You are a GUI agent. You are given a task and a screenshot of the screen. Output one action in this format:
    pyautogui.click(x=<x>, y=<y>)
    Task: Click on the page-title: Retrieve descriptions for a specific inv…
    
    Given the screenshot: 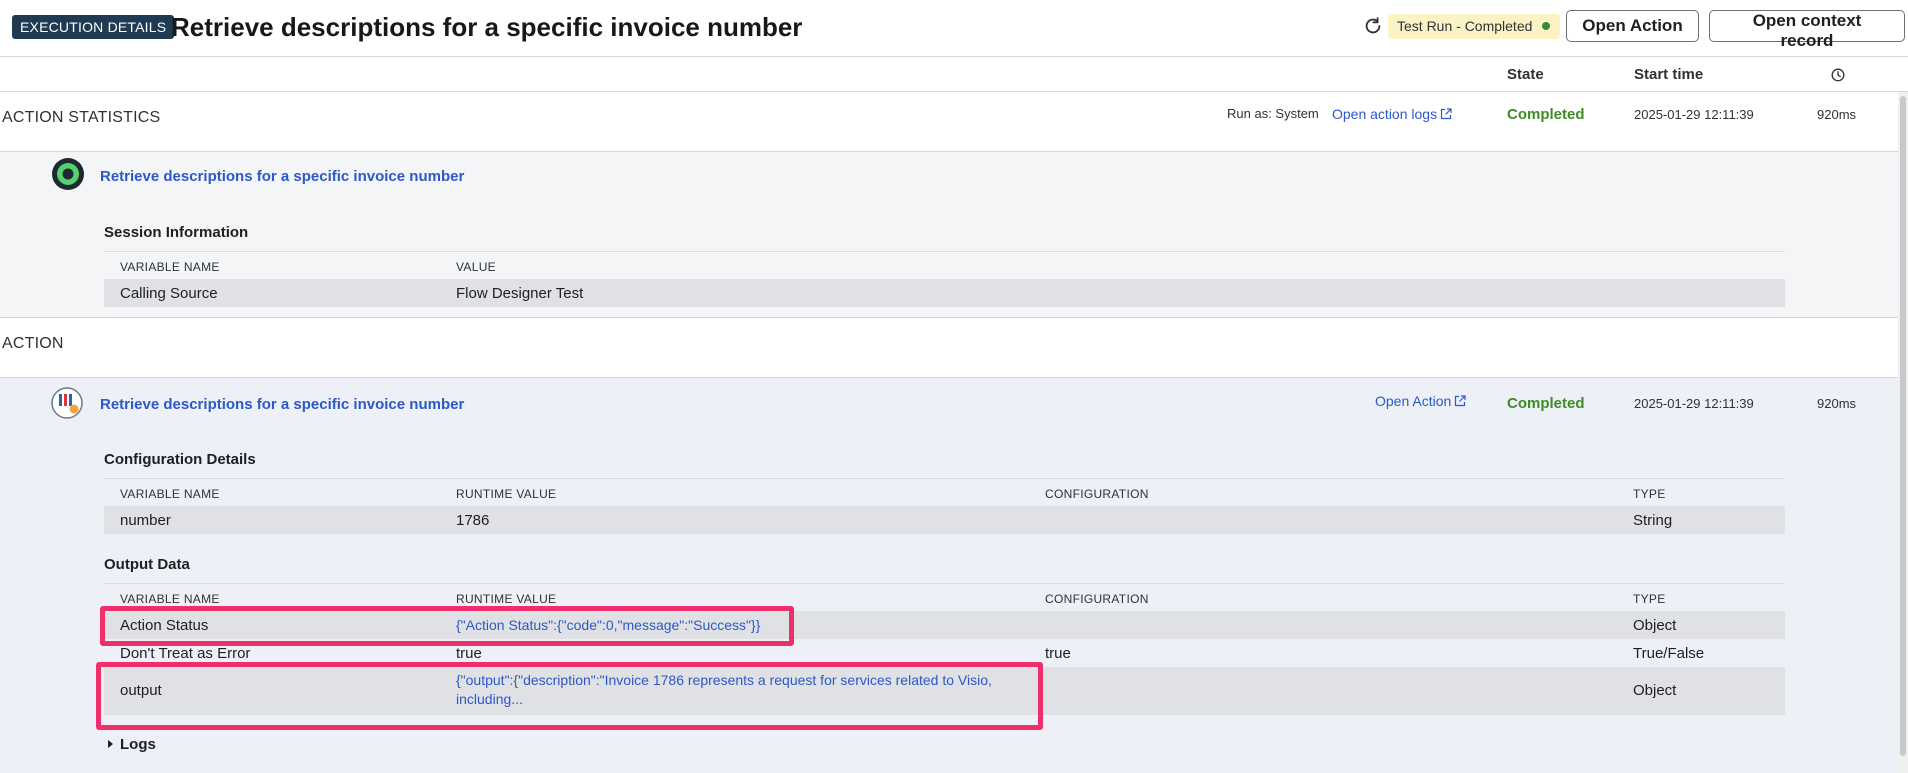 What is the action you would take?
    pyautogui.click(x=487, y=27)
    